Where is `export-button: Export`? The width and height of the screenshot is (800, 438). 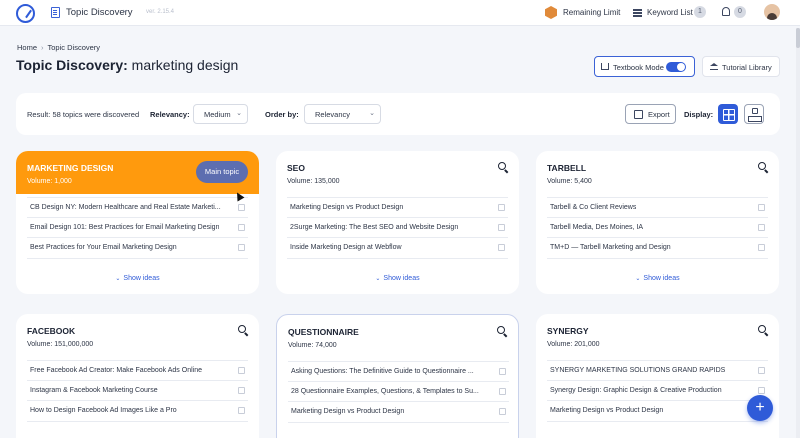 export-button: Export is located at coordinates (650, 114).